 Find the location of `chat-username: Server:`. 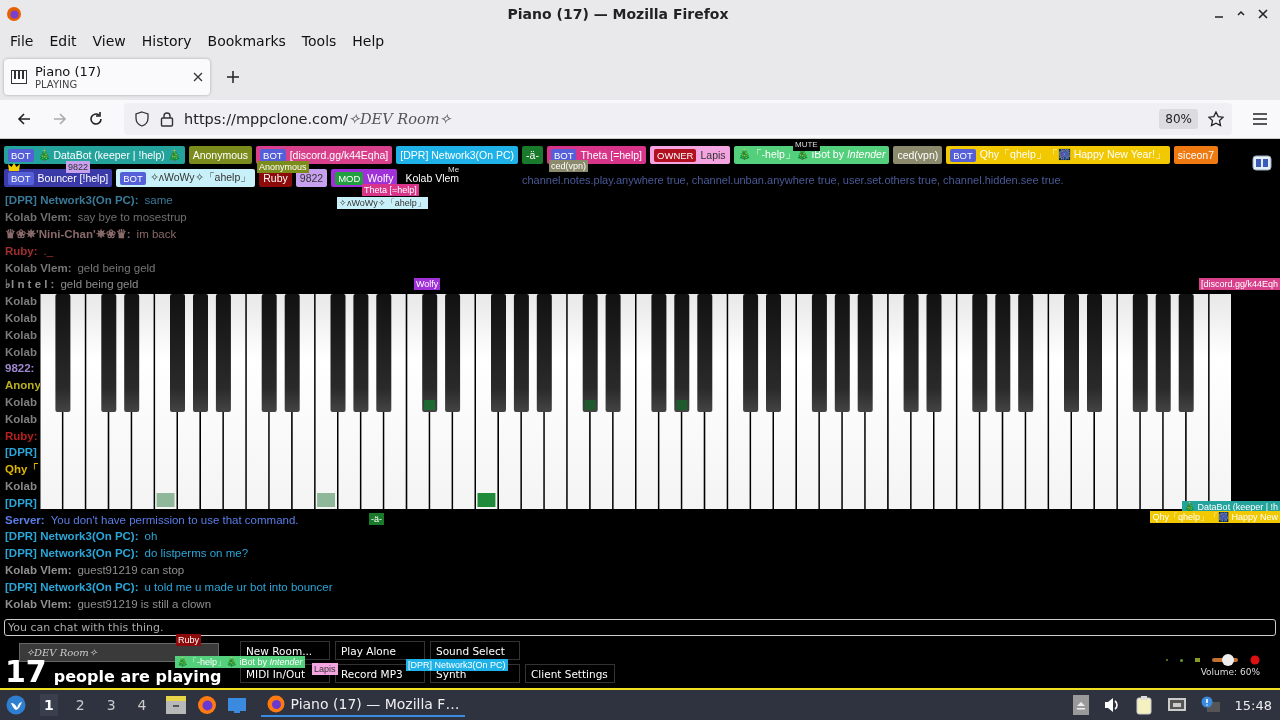

chat-username: Server: is located at coordinates (25, 519).